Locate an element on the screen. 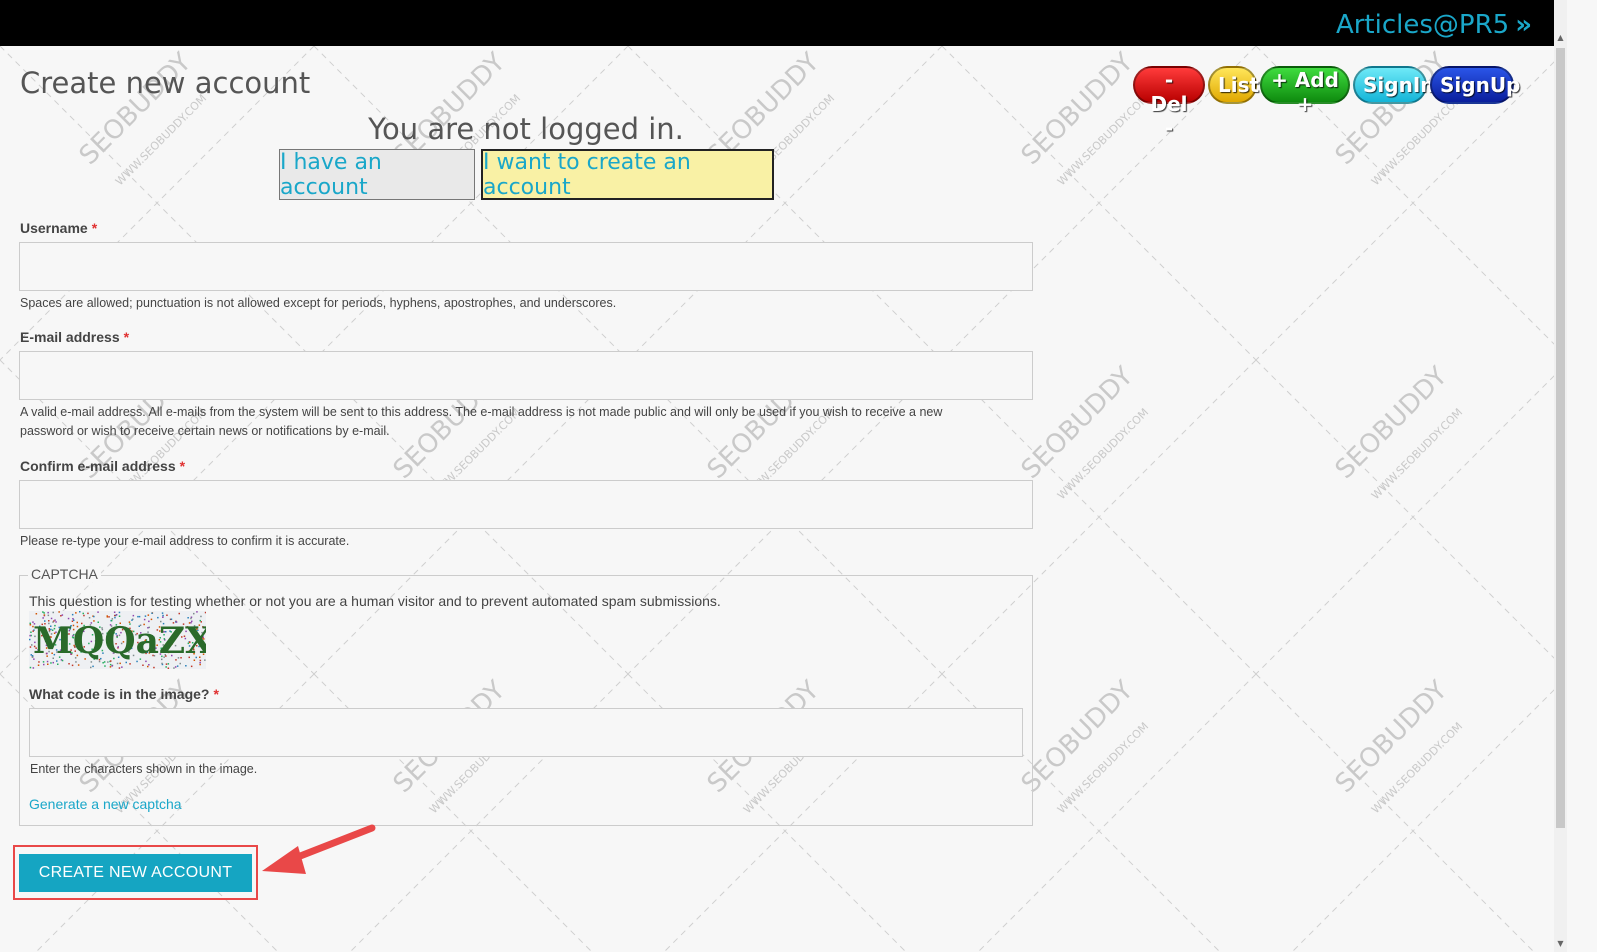  captcha-input is located at coordinates (526, 732).